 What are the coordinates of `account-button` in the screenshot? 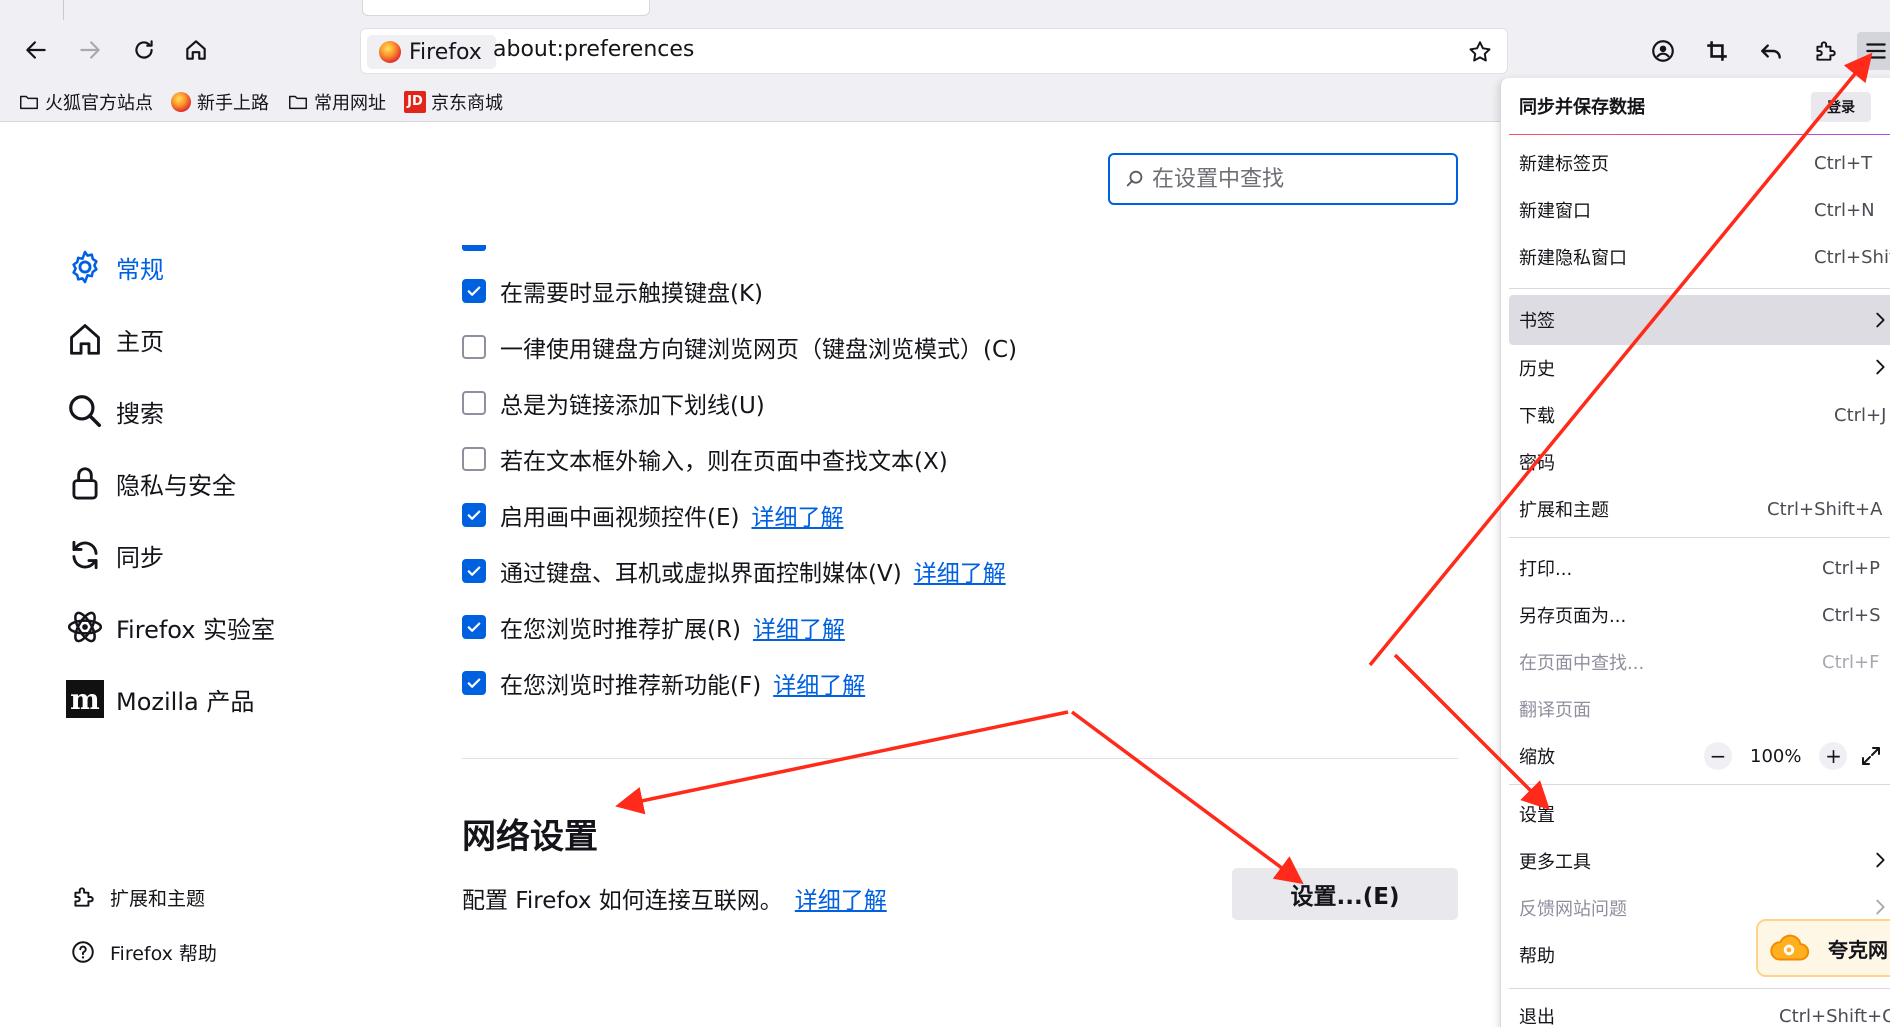 It's located at (1663, 51).